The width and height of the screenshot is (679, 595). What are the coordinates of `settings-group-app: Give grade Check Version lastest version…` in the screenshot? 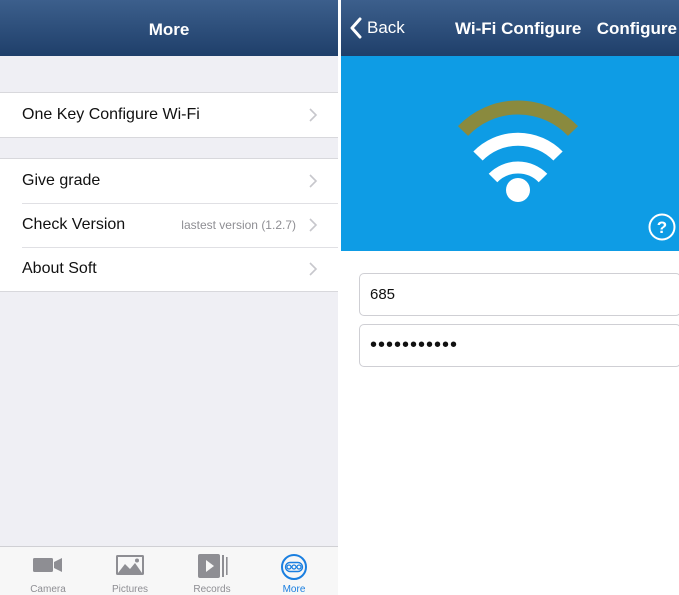 It's located at (169, 225).